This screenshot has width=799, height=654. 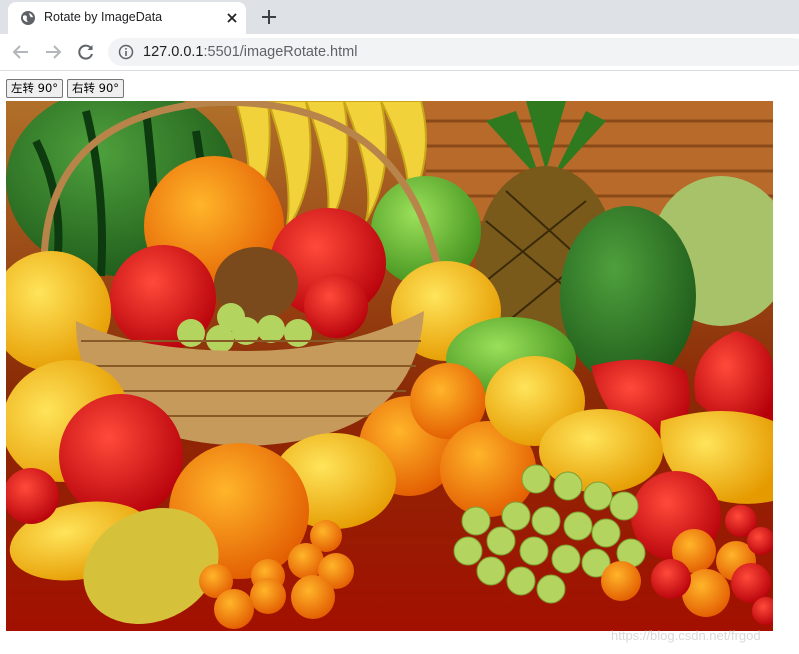 I want to click on tab-title: Rotate by ImageData, so click(x=103, y=17).